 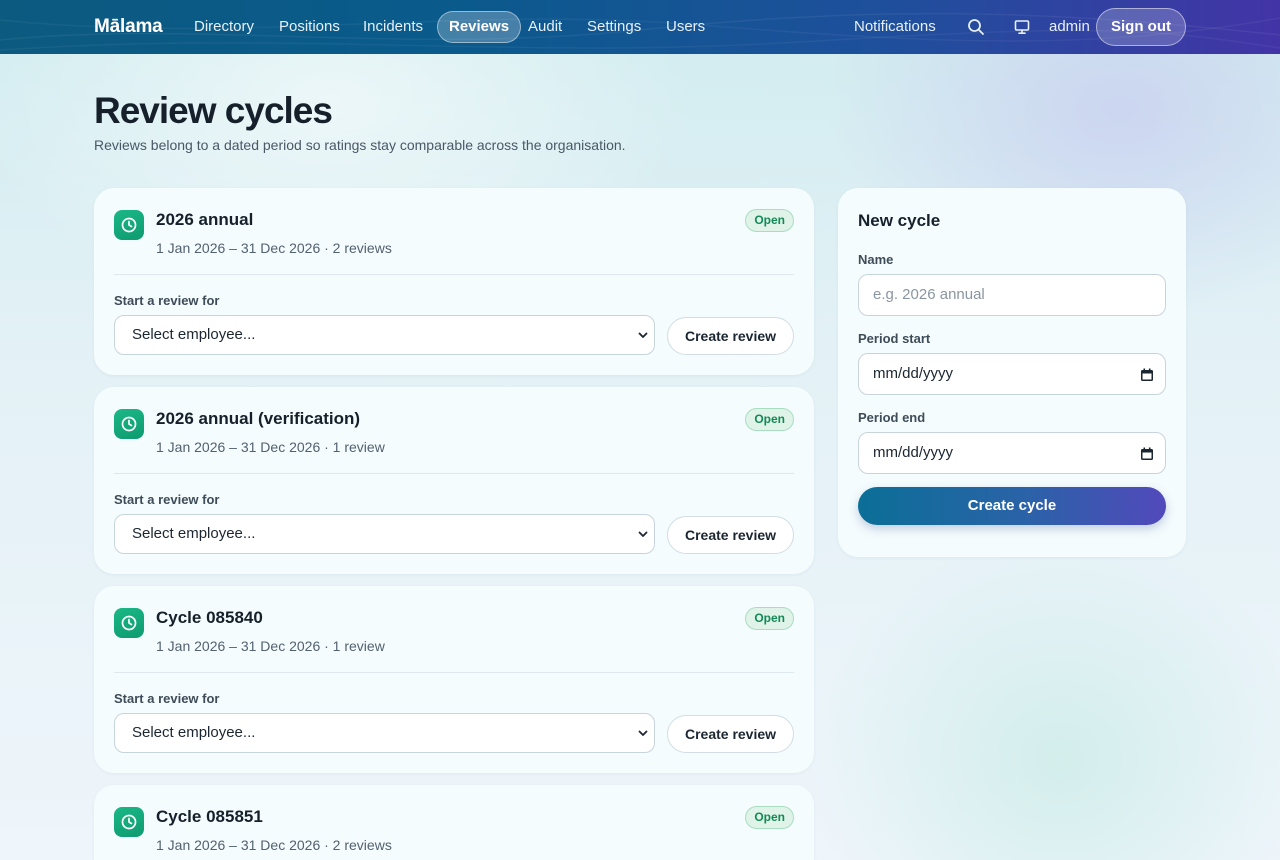 I want to click on cycle-name-input: e.g. 2026 annual, so click(x=1012, y=295).